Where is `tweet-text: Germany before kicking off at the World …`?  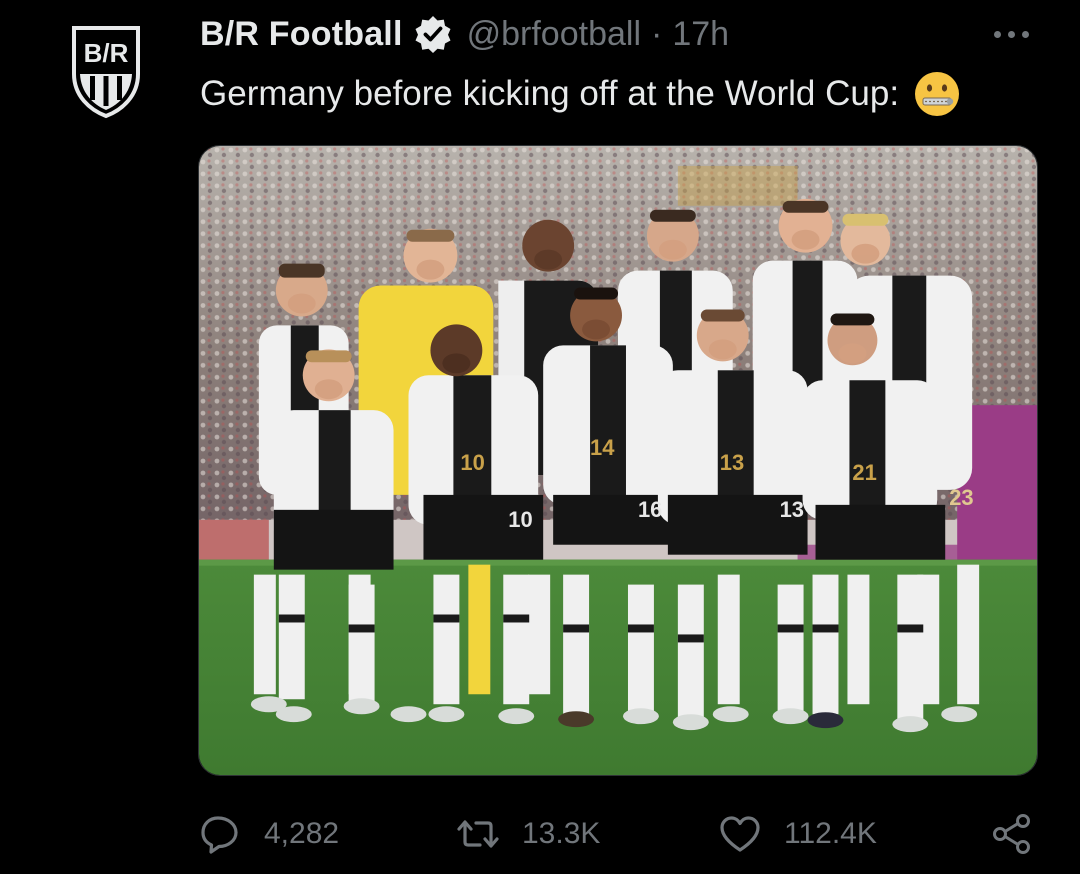
tweet-text: Germany before kicking off at the World … is located at coordinates (580, 94).